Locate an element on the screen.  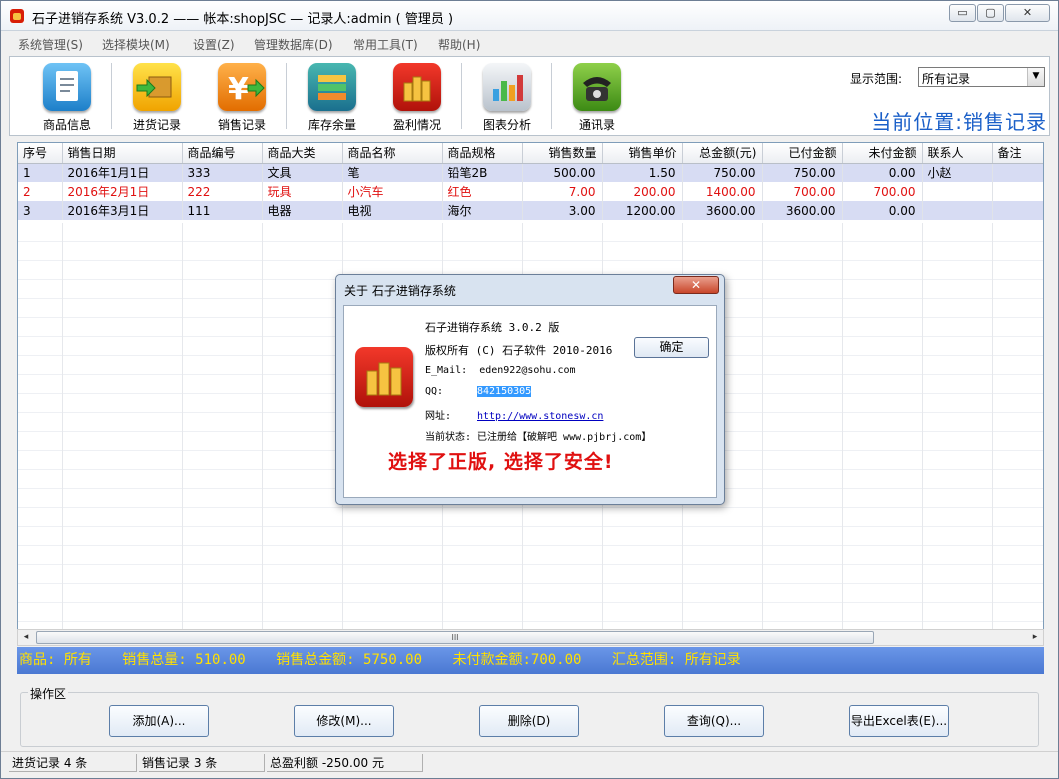
menu-module: 选择模块(M) is located at coordinates (136, 44).